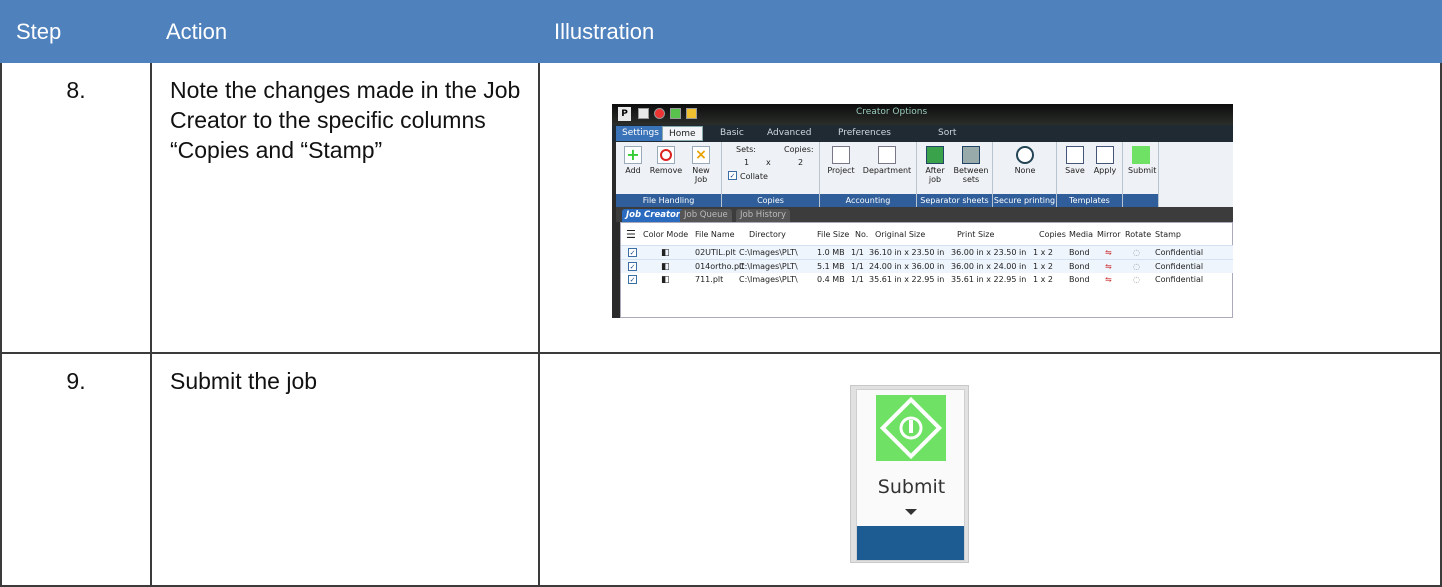 The width and height of the screenshot is (1442, 587). What do you see at coordinates (831, 279) in the screenshot?
I see `cell-file-size: 0.4 MB` at bounding box center [831, 279].